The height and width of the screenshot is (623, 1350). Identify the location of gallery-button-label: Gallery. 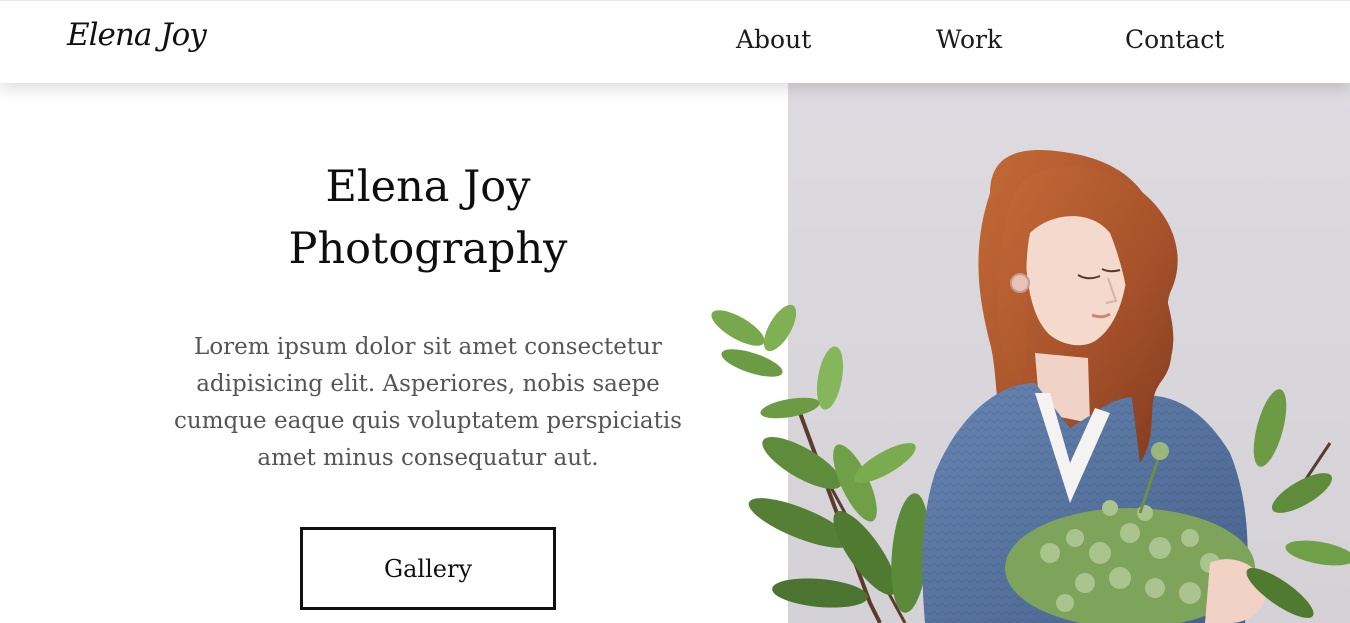
(428, 568).